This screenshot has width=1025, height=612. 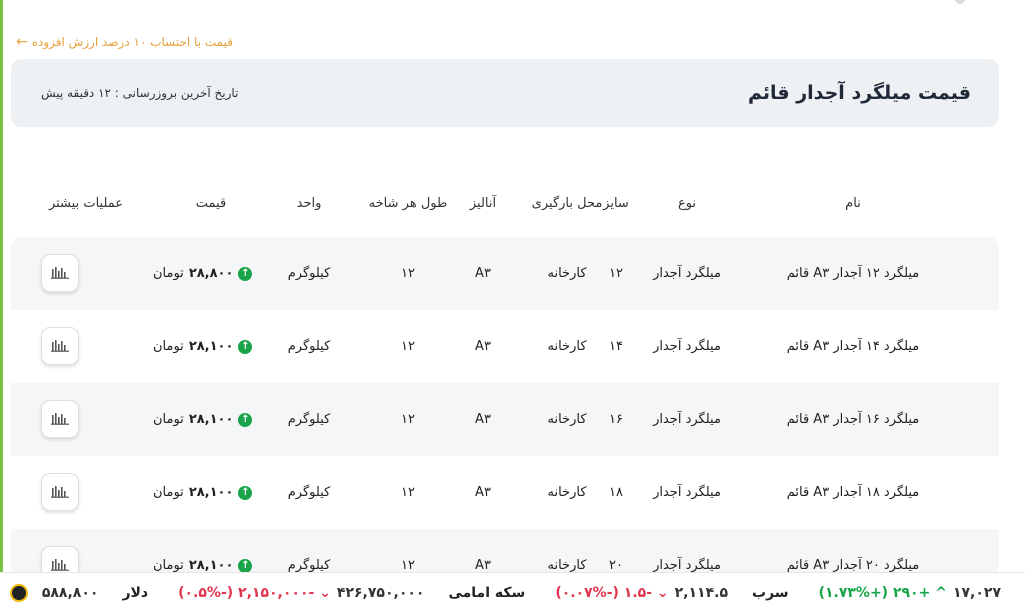 I want to click on cell-size: ۲۰, so click(x=616, y=565).